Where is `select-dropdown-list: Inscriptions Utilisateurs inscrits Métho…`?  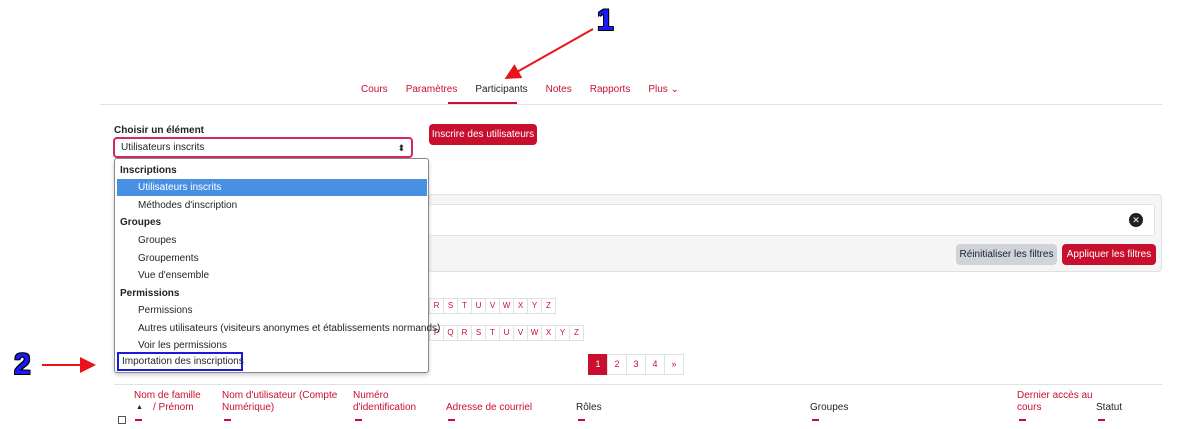
select-dropdown-list: Inscriptions Utilisateurs inscrits Métho… is located at coordinates (277, 265).